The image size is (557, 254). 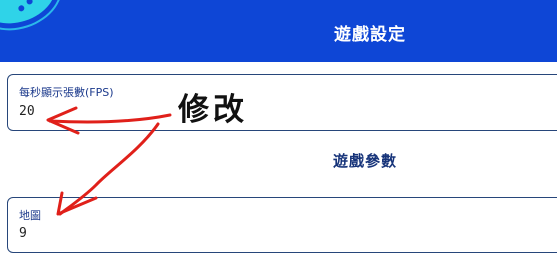 I want to click on app-logo-icon, so click(x=31, y=16).